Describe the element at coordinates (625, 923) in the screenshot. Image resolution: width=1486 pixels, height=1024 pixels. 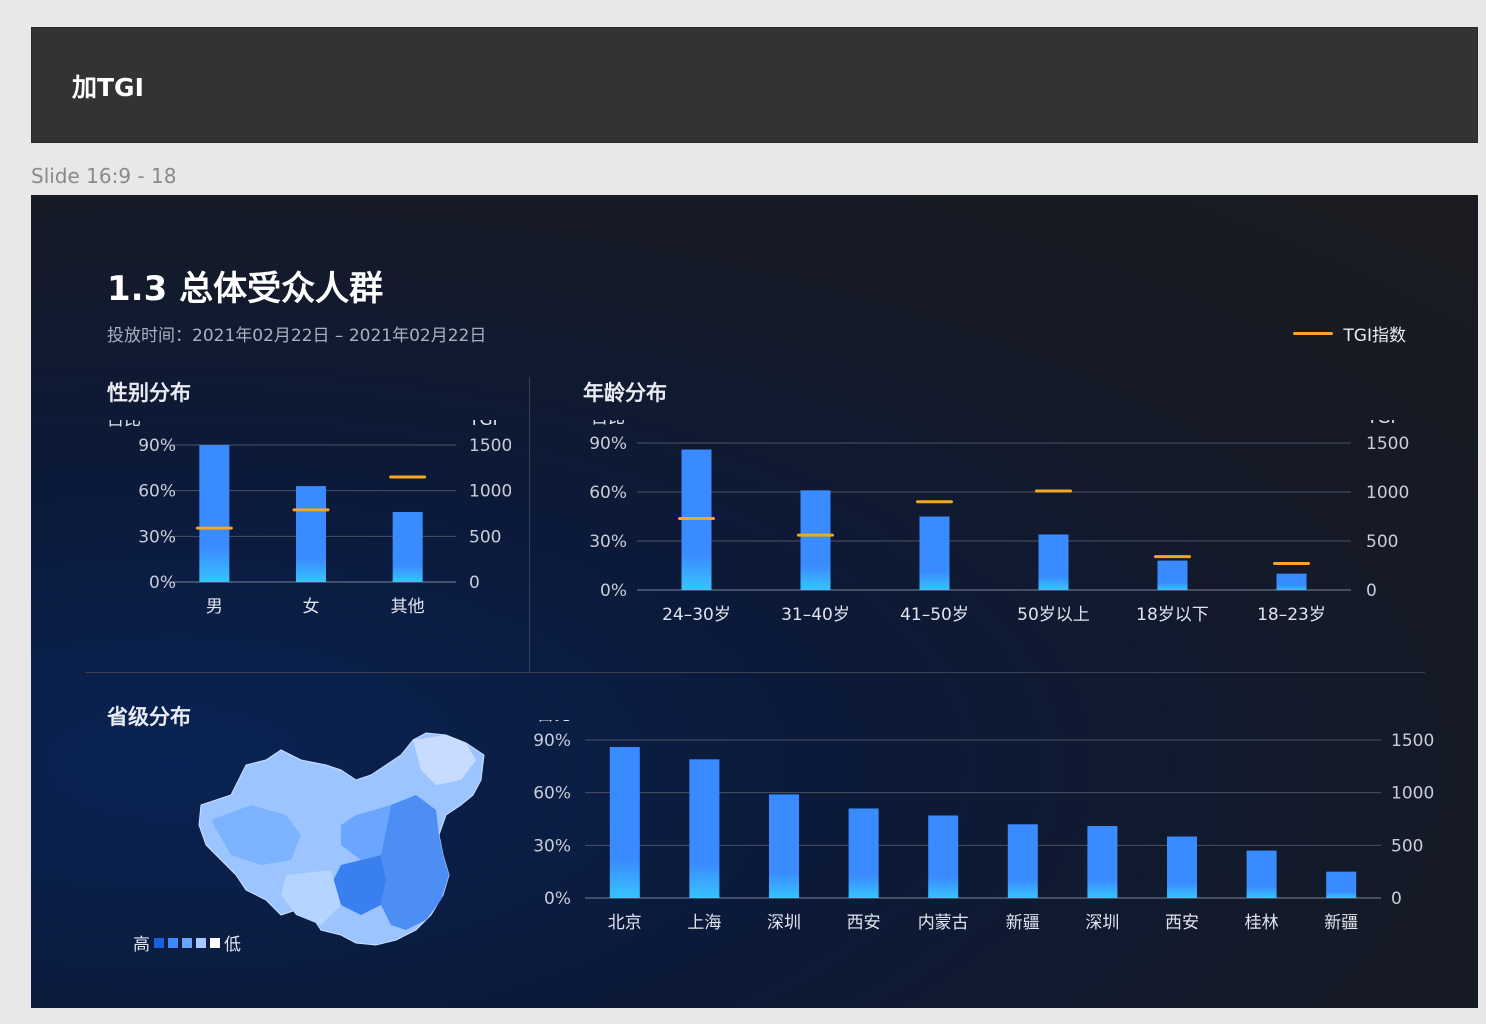
I see `x-tick-label: 北京` at that location.